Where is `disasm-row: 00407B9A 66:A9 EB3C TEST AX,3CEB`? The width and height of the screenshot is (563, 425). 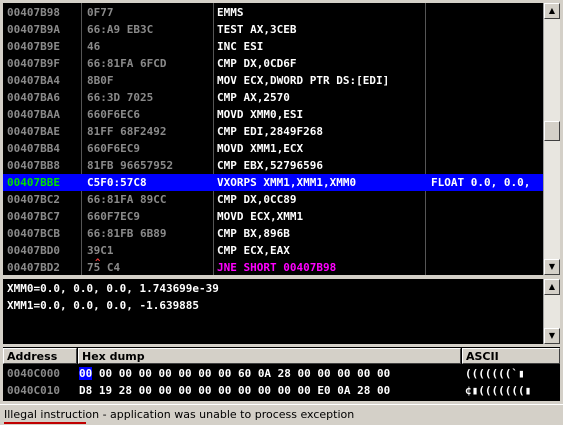
disasm-row: 00407B9A 66:A9 EB3C TEST AX,3CEB is located at coordinates (273, 29).